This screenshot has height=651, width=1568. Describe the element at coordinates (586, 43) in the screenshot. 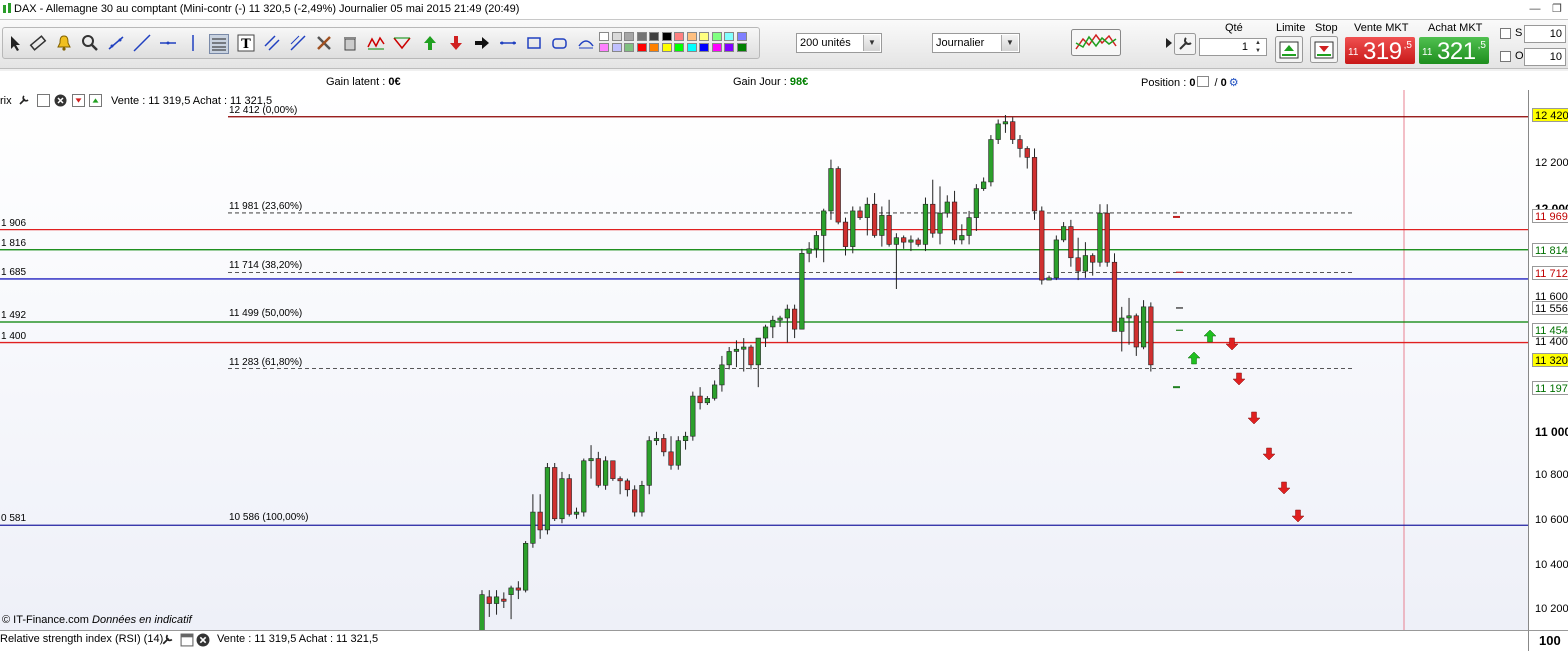

I see `cycle-icon` at that location.